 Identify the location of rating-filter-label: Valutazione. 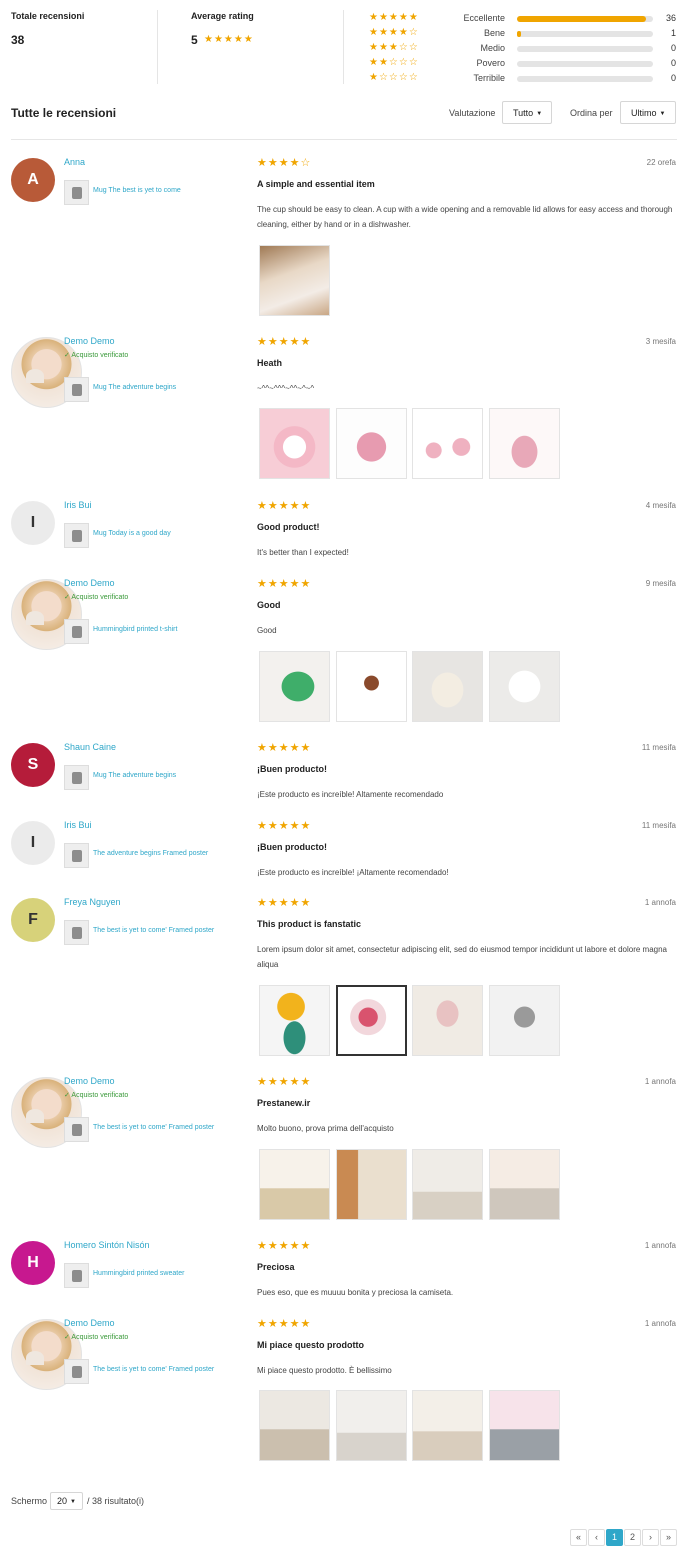
(472, 113).